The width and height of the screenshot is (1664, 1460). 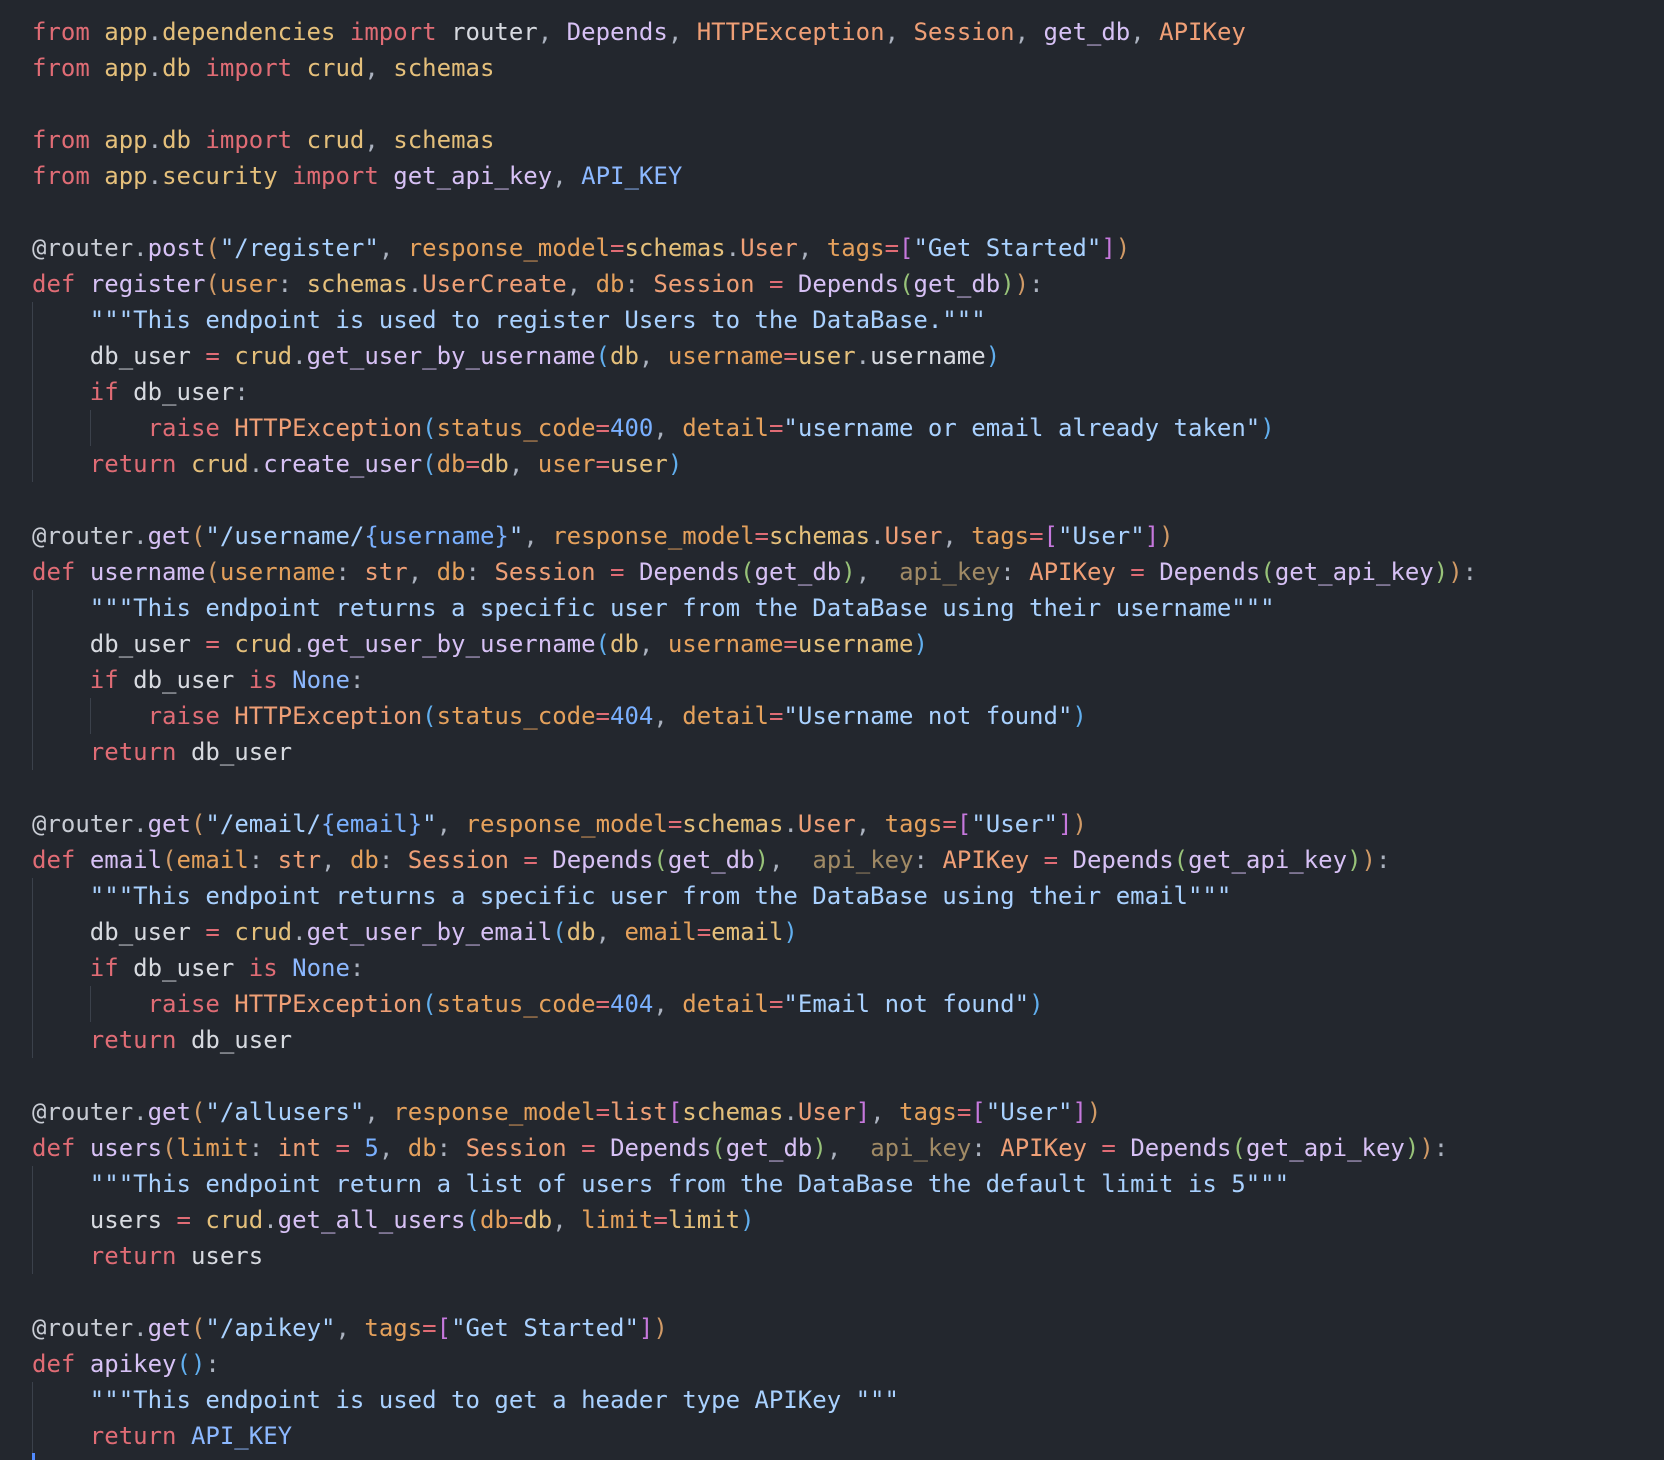 I want to click on code-token: ], so click(x=646, y=1328).